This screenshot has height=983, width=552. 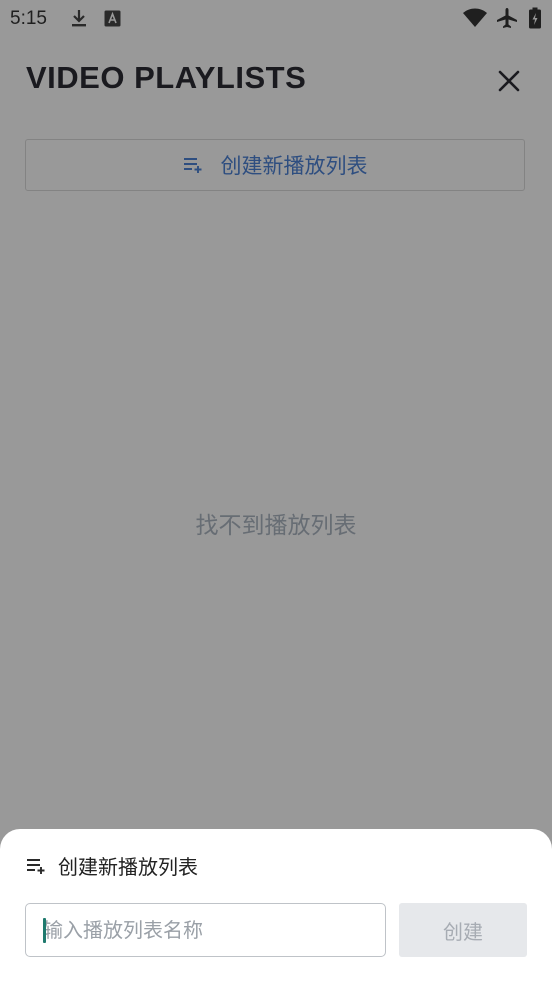 I want to click on sheet-title: 创建新播放列表, so click(x=128, y=867).